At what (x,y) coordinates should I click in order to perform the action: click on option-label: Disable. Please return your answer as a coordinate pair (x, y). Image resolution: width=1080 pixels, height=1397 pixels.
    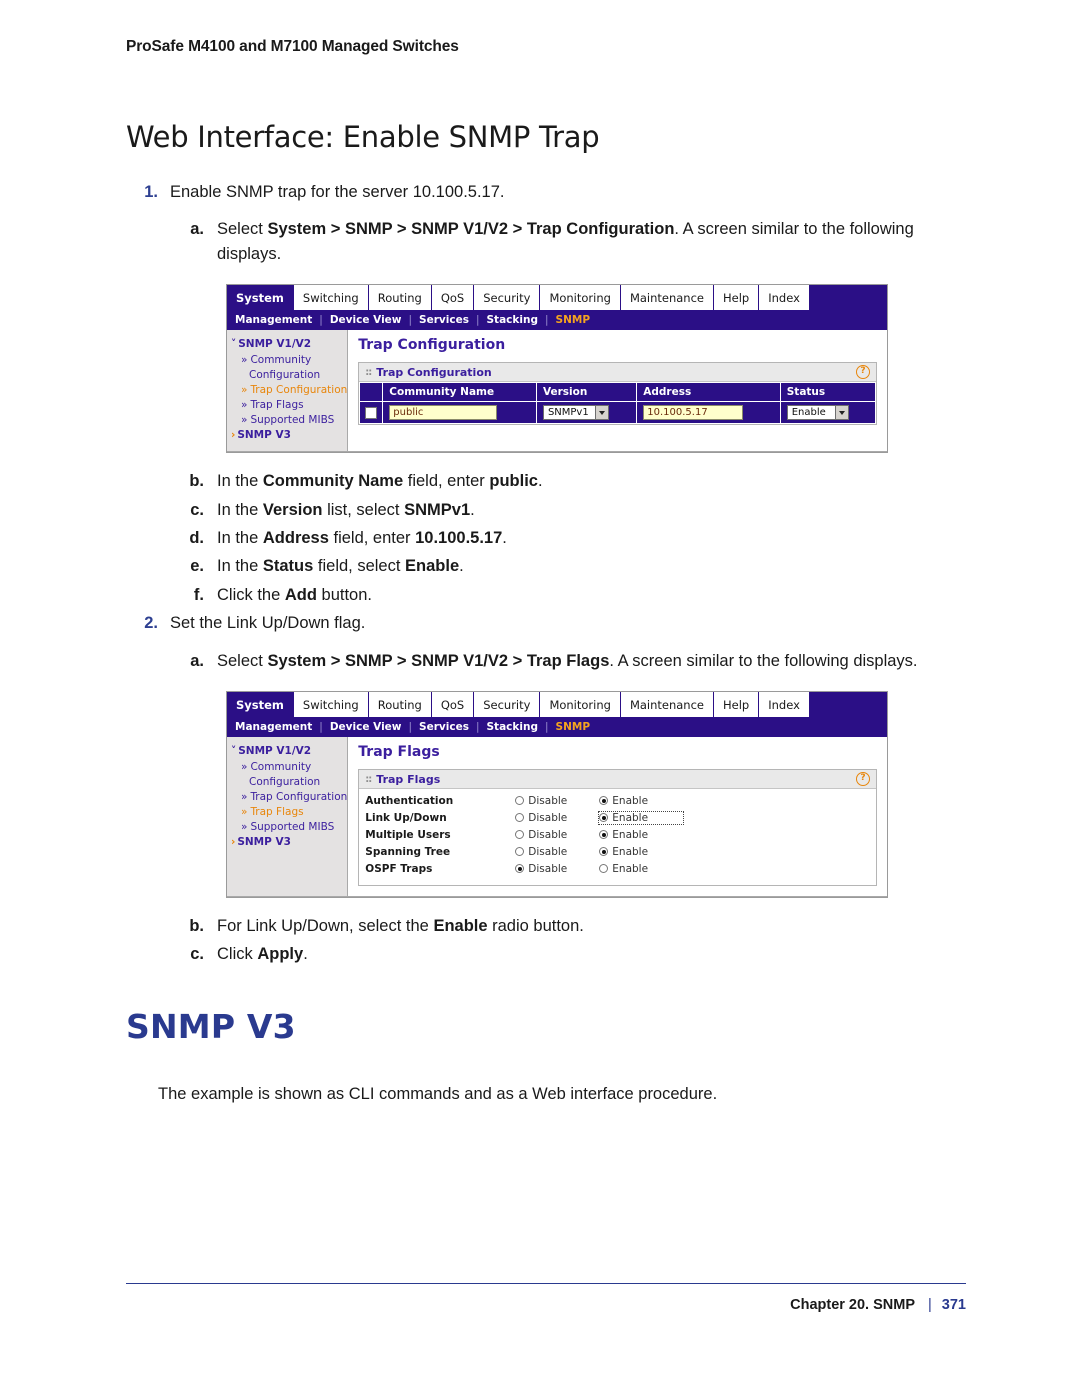
    Looking at the image, I should click on (548, 851).